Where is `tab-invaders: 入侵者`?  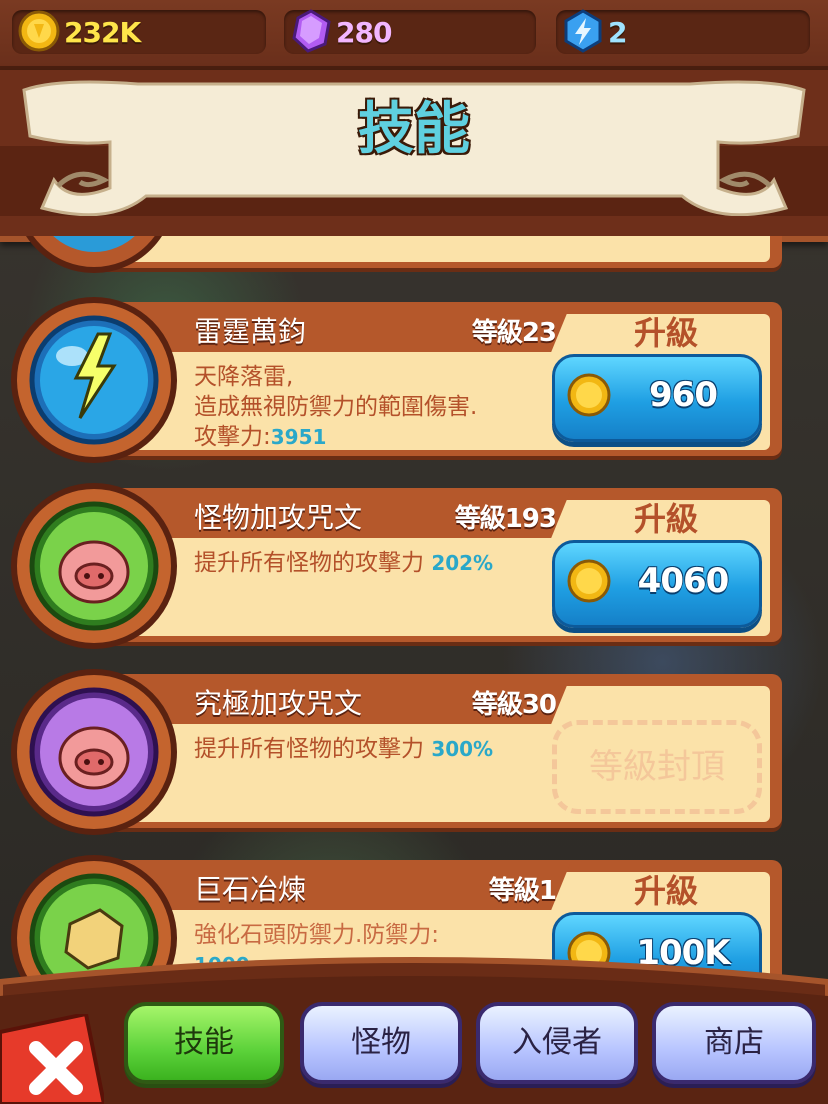 tab-invaders: 入侵者 is located at coordinates (557, 1043).